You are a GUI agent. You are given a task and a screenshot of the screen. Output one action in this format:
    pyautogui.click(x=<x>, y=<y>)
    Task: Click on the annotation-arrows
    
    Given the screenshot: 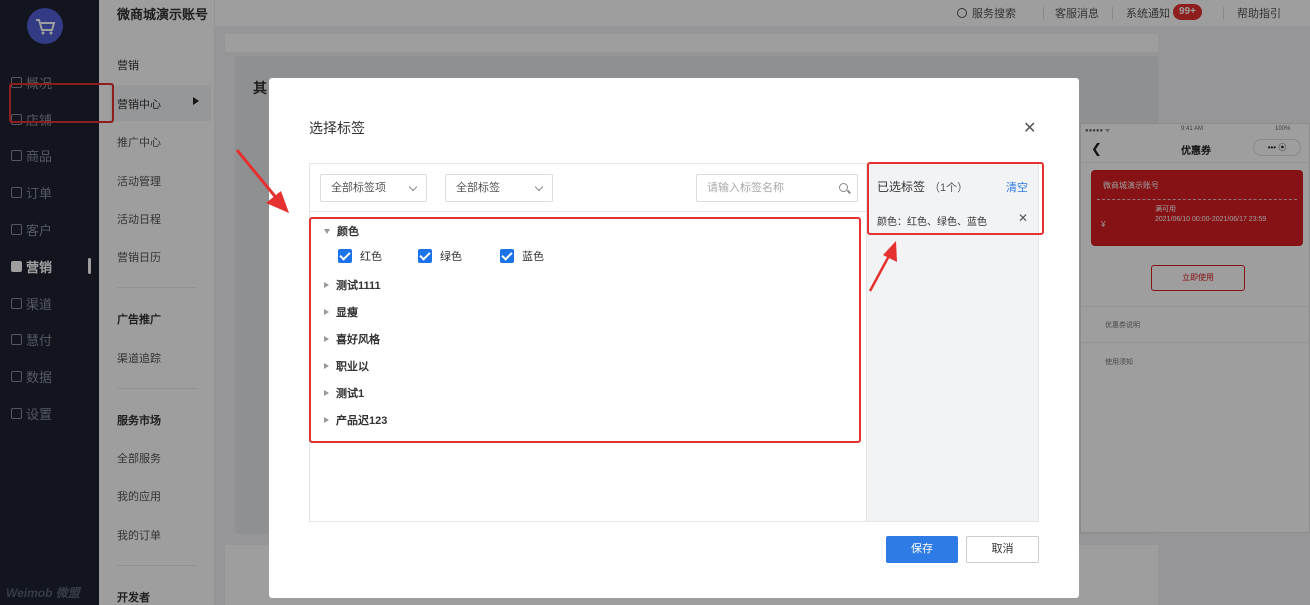 What is the action you would take?
    pyautogui.click(x=566, y=220)
    